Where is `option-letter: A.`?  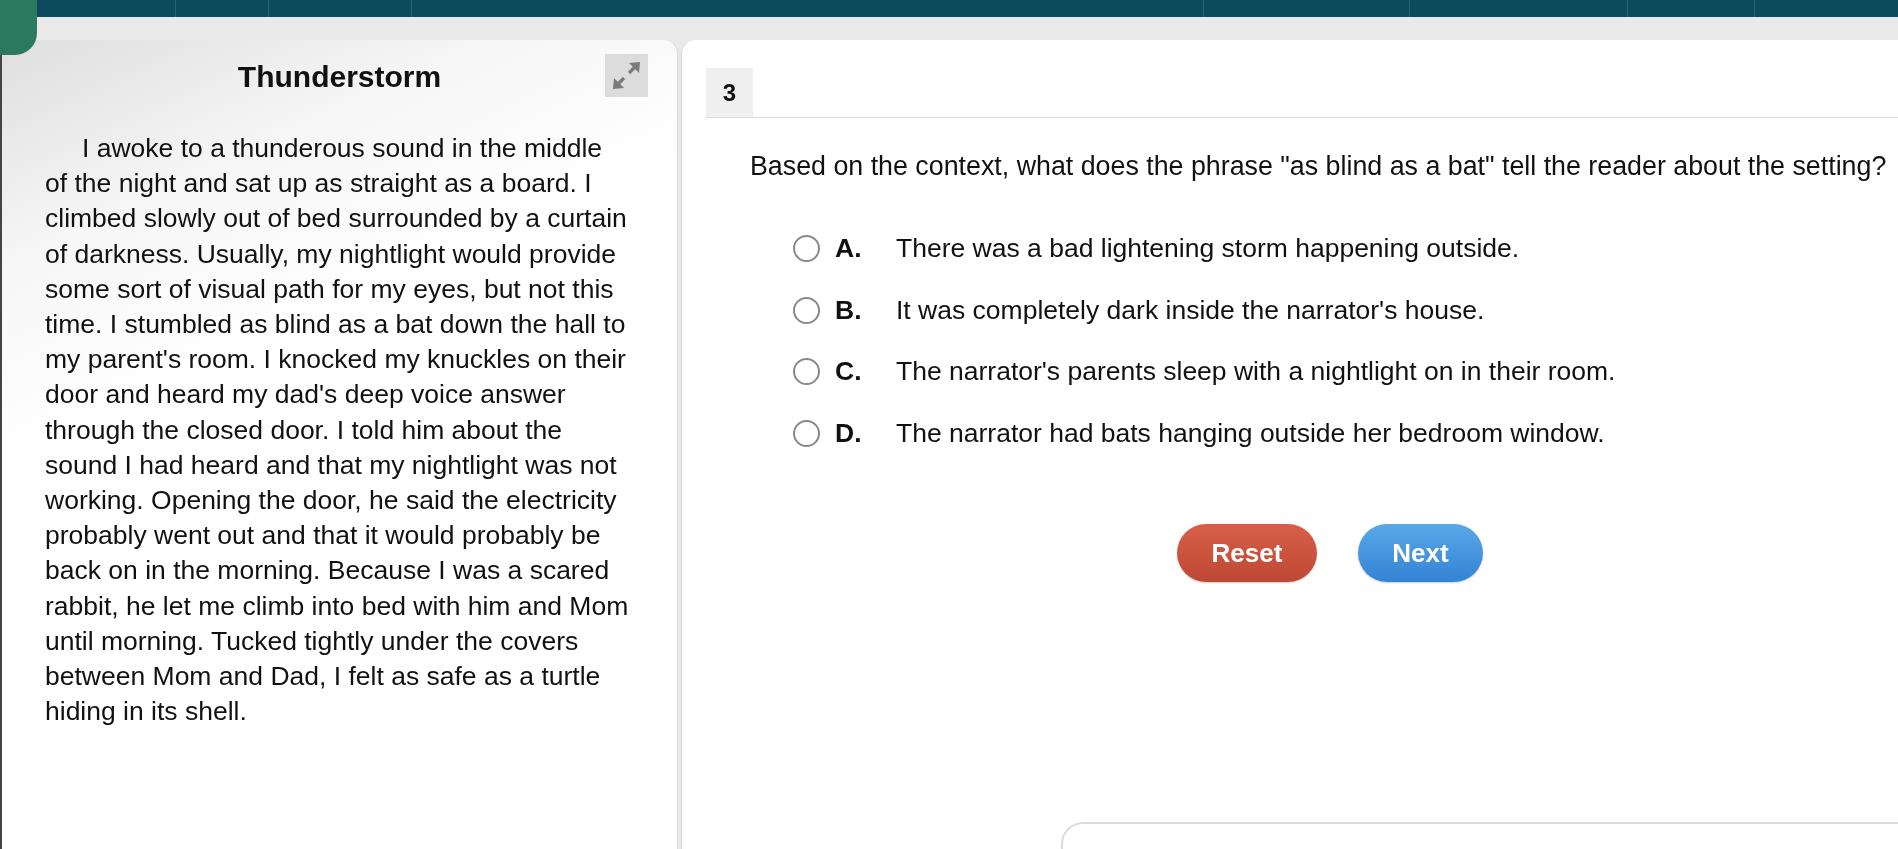 option-letter: A. is located at coordinates (849, 249).